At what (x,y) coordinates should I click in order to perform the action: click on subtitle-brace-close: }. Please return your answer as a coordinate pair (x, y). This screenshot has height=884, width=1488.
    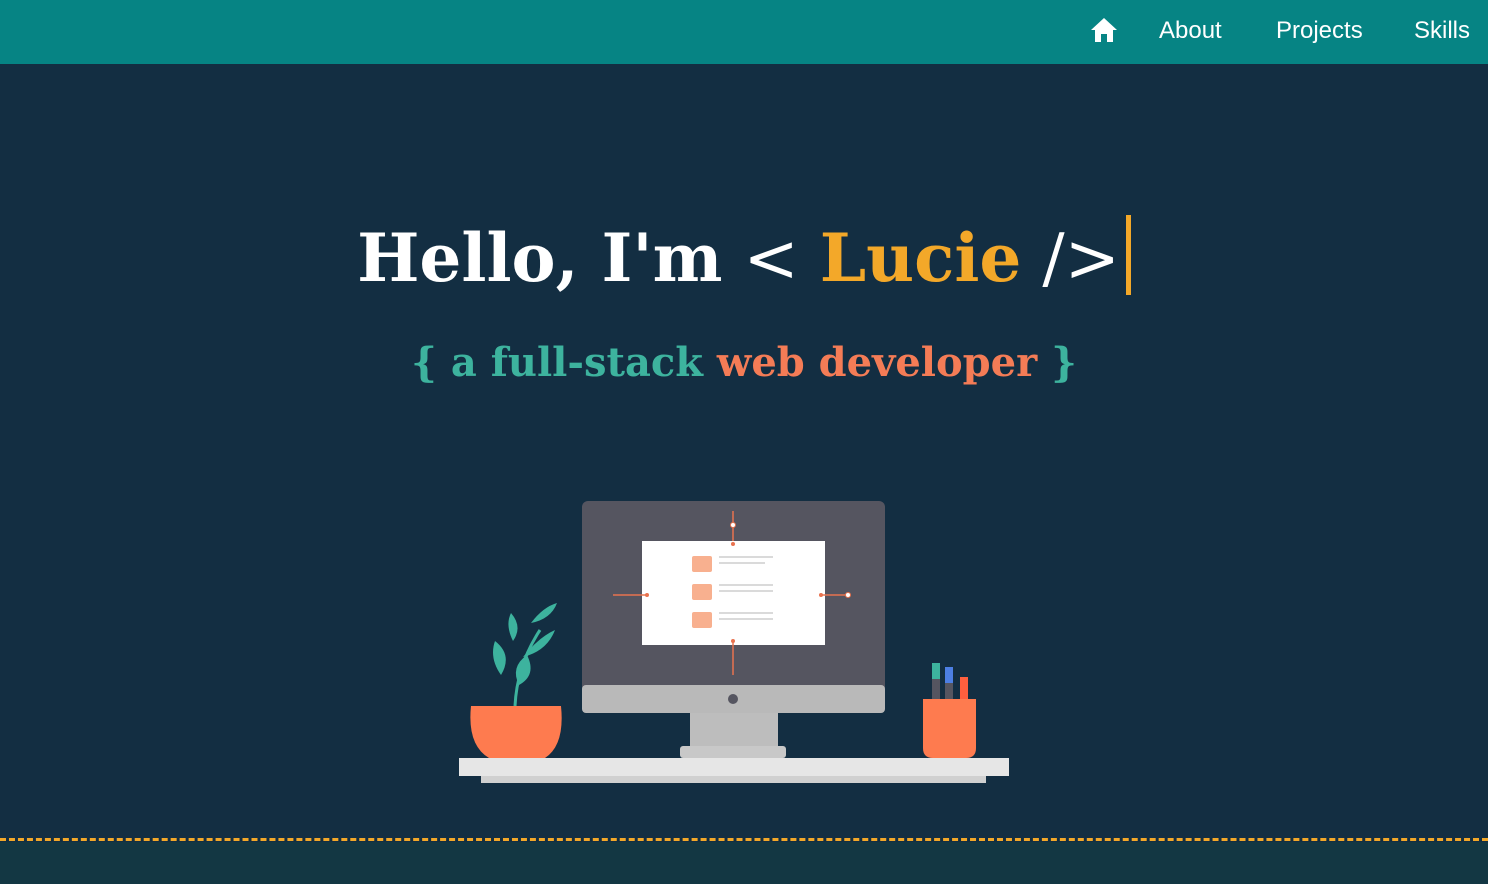
    Looking at the image, I should click on (1064, 362).